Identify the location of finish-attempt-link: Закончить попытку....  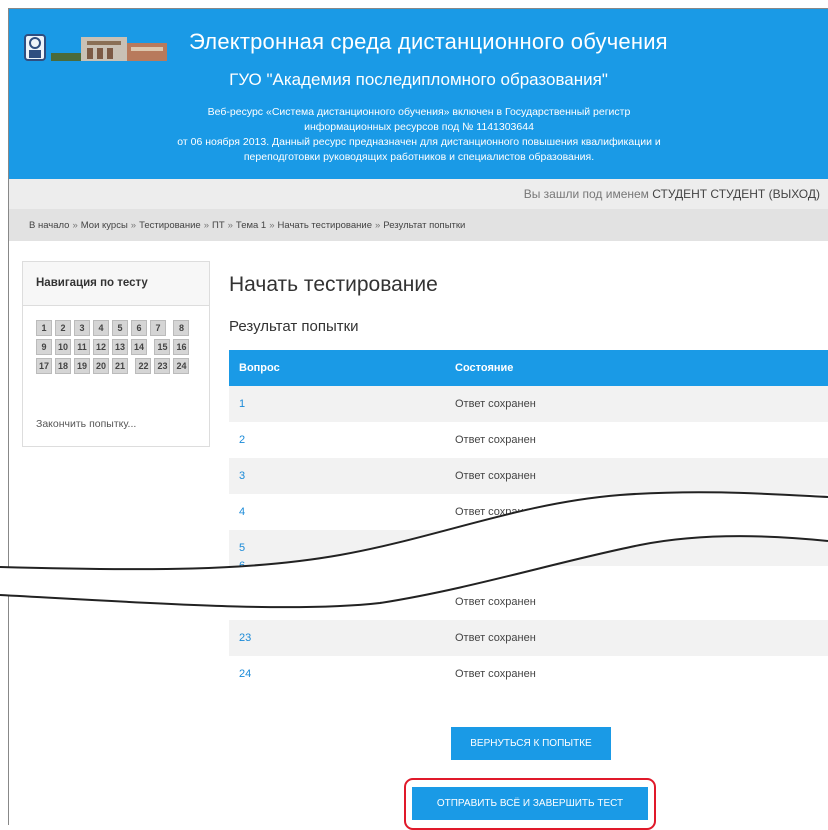
(86, 424).